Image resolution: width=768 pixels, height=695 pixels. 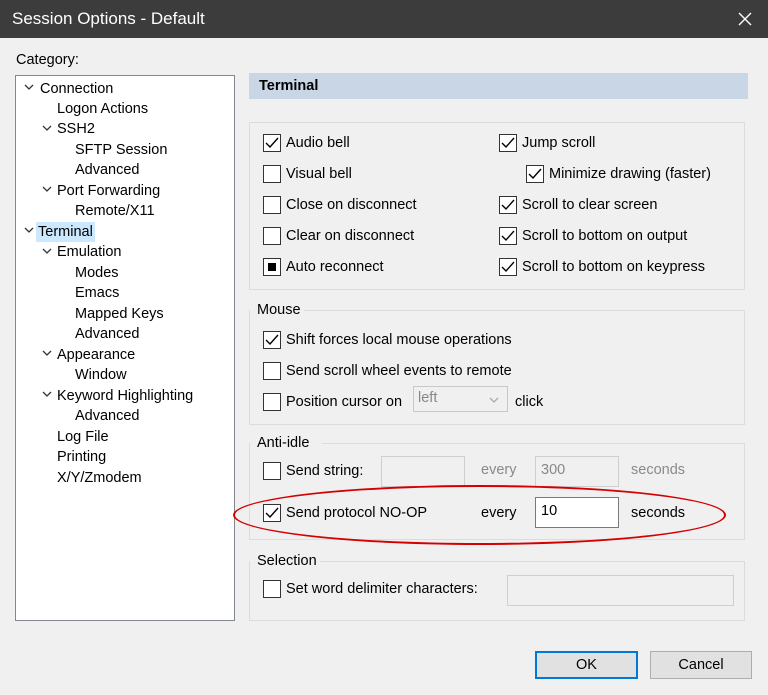 I want to click on minimize-drawing-label: Minimize drawing (faster), so click(x=630, y=174).